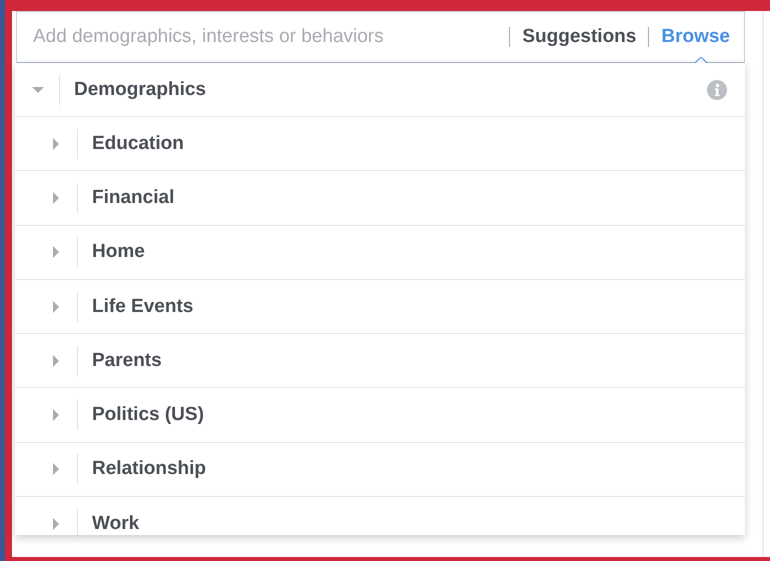 This screenshot has height=561, width=770. What do you see at coordinates (380, 470) in the screenshot?
I see `category-row: Relationship` at bounding box center [380, 470].